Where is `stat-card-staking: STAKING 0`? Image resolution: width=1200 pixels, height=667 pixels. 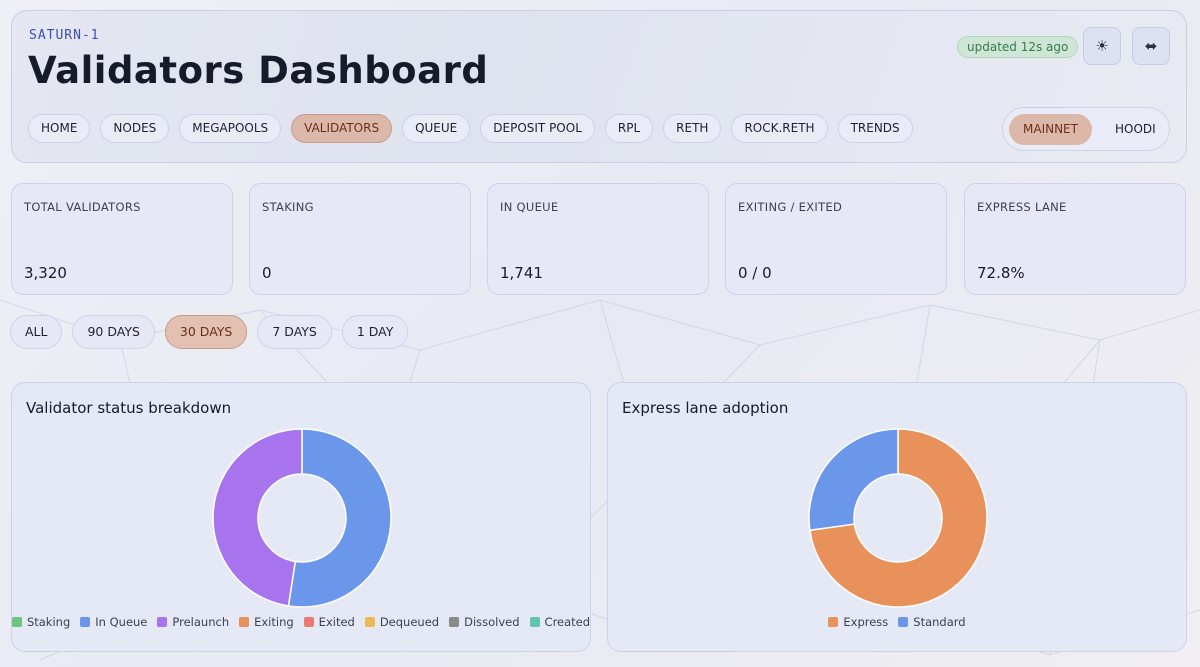
stat-card-staking: STAKING 0 is located at coordinates (360, 239).